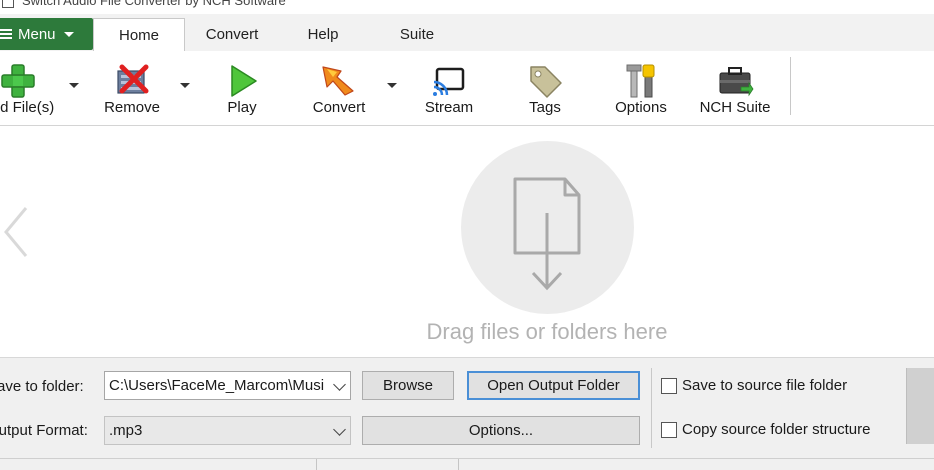 This screenshot has height=470, width=934. What do you see at coordinates (242, 81) in the screenshot?
I see `play-icon` at bounding box center [242, 81].